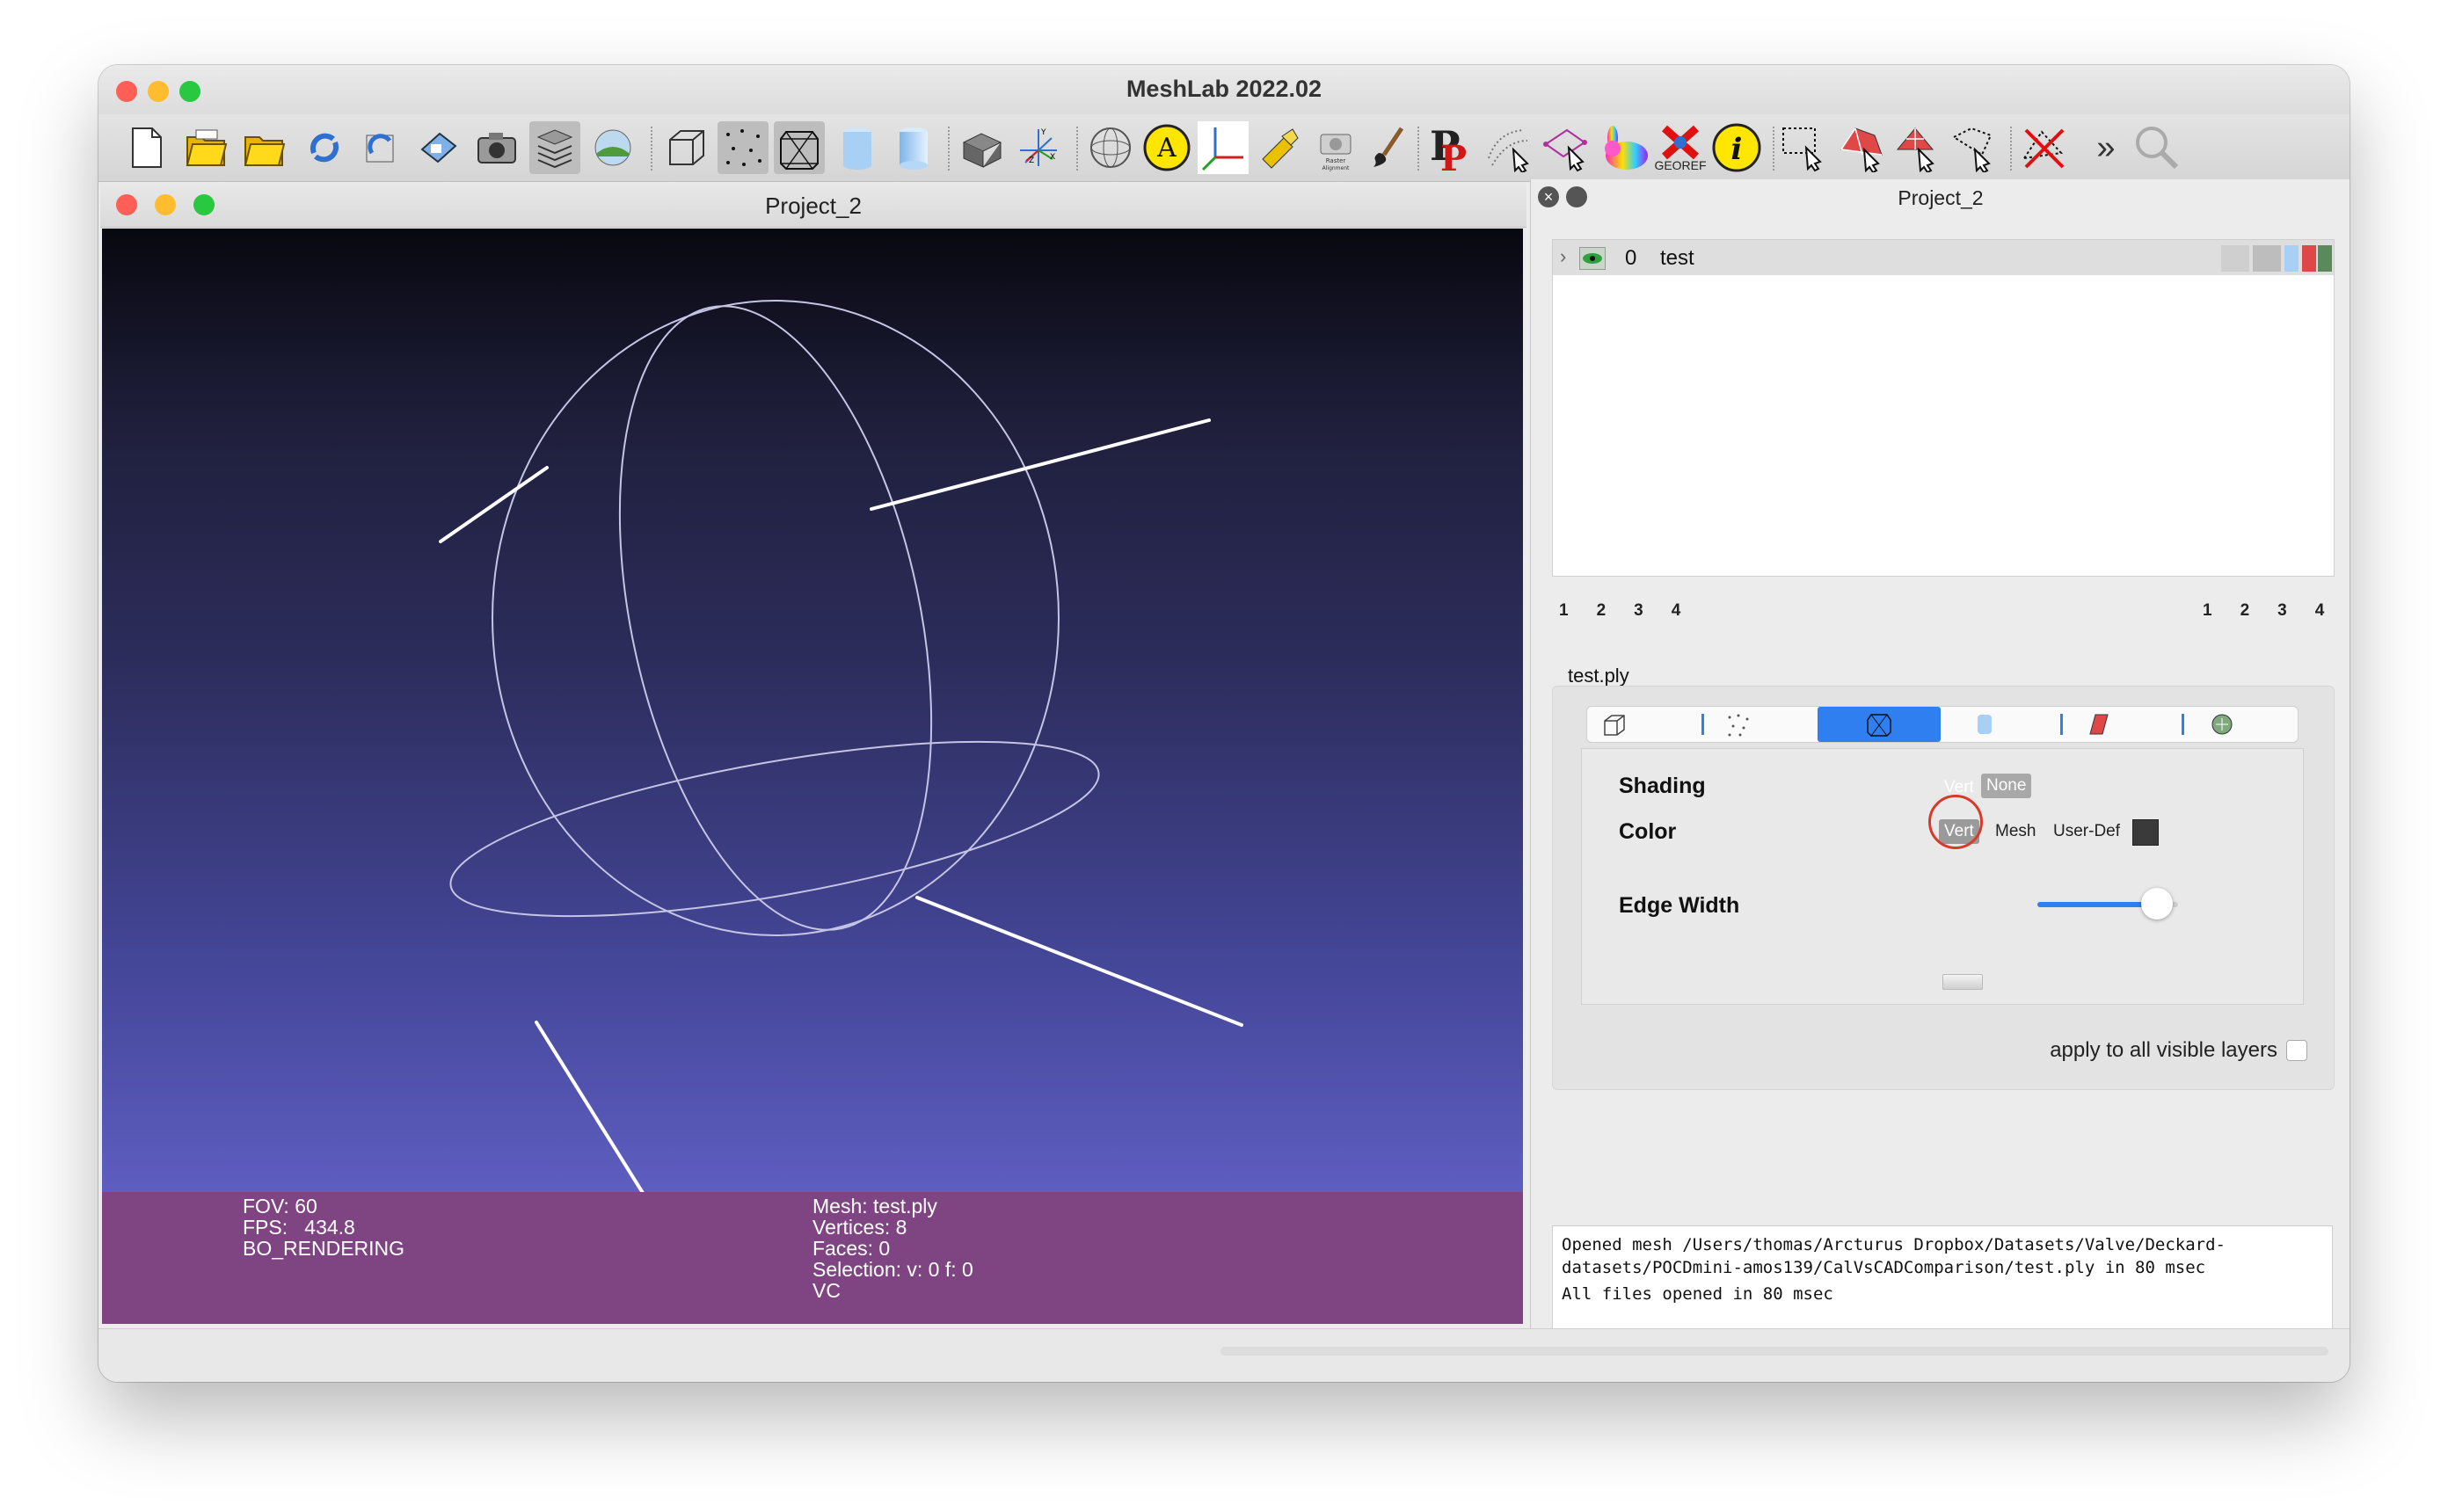  What do you see at coordinates (1697, 1294) in the screenshot?
I see `log-line: All files opened in 80 msec` at bounding box center [1697, 1294].